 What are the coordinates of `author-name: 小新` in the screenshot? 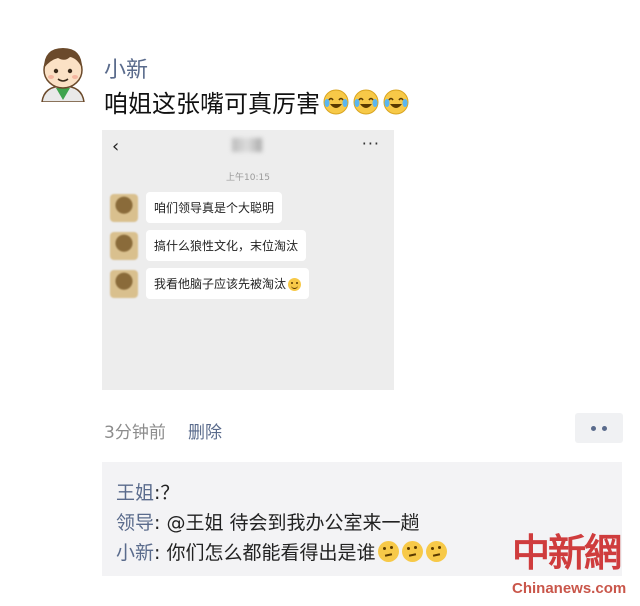 It's located at (126, 68).